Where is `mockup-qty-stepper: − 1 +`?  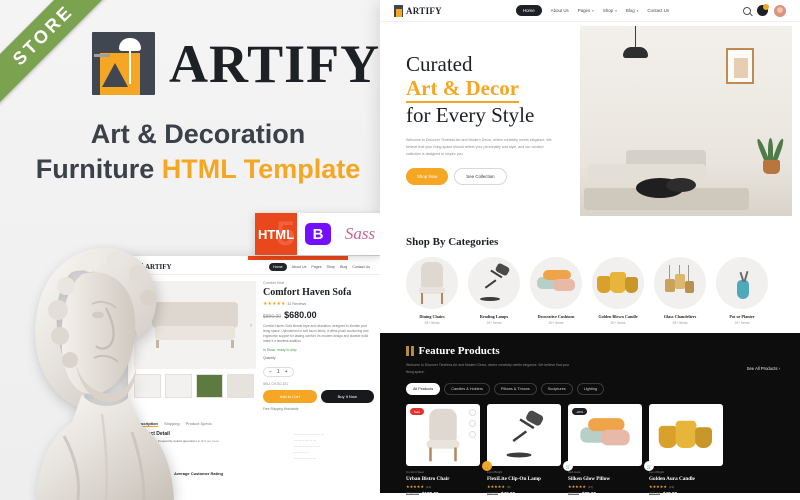 mockup-qty-stepper: − 1 + is located at coordinates (278, 371).